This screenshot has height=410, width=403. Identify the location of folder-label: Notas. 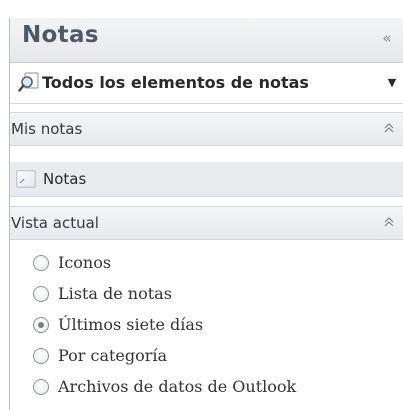
(65, 179).